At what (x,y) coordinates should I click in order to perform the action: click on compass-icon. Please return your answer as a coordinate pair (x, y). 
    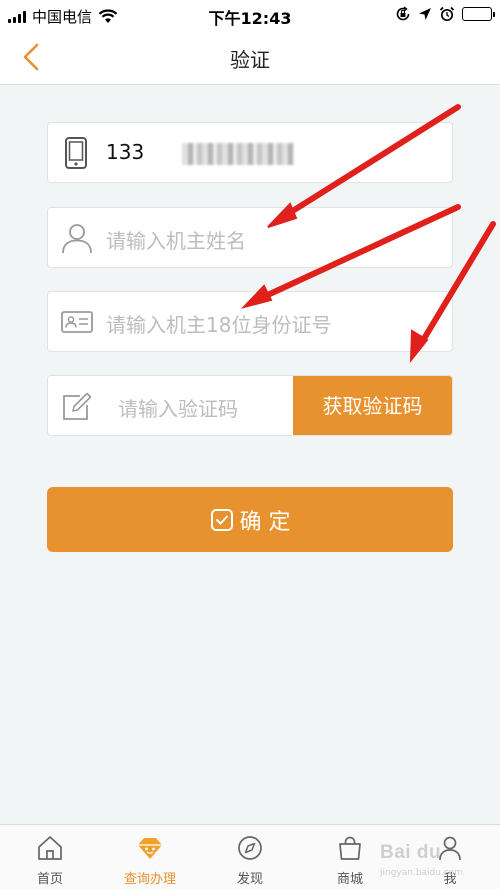
    Looking at the image, I should click on (250, 848).